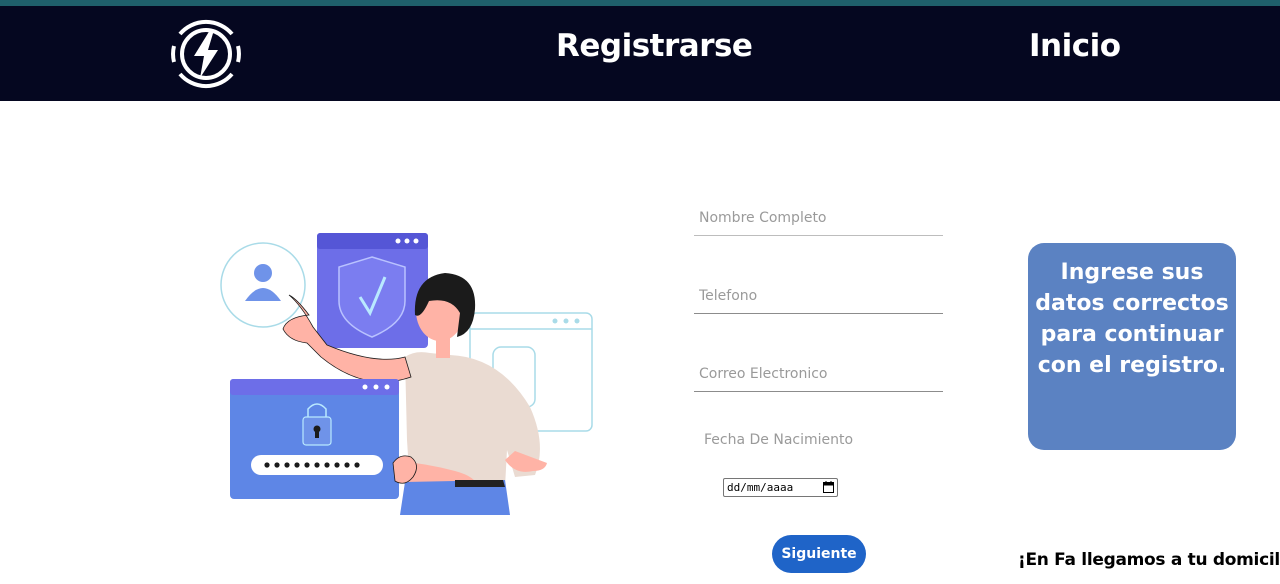 Image resolution: width=1280 pixels, height=584 pixels. What do you see at coordinates (406, 374) in the screenshot?
I see `security-illustration` at bounding box center [406, 374].